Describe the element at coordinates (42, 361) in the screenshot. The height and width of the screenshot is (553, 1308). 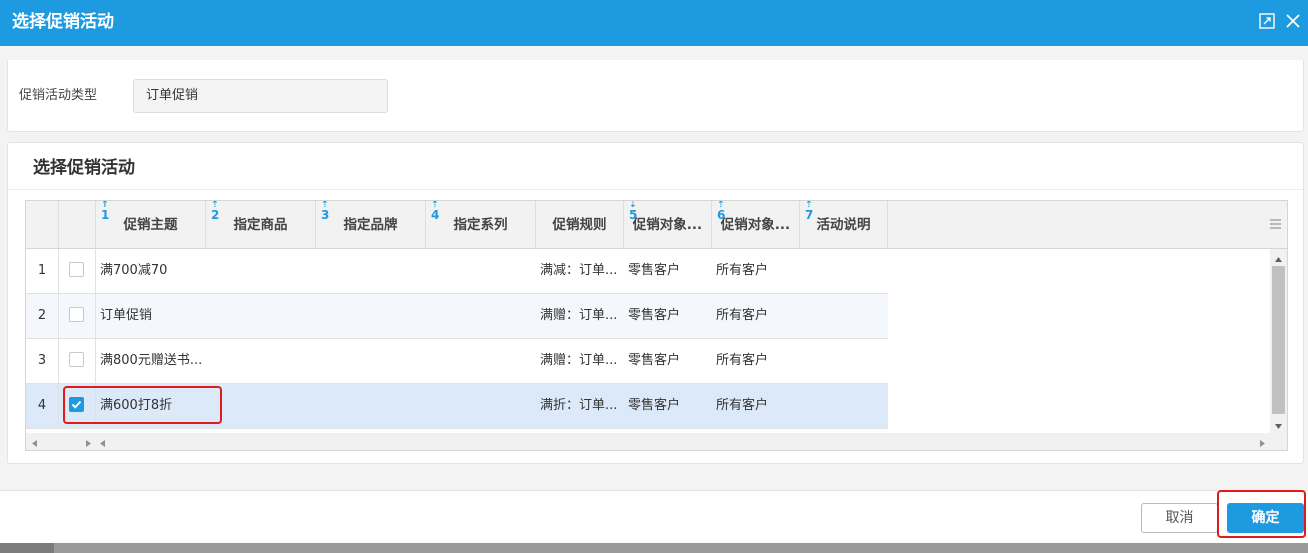
I see `row-number: 3` at that location.